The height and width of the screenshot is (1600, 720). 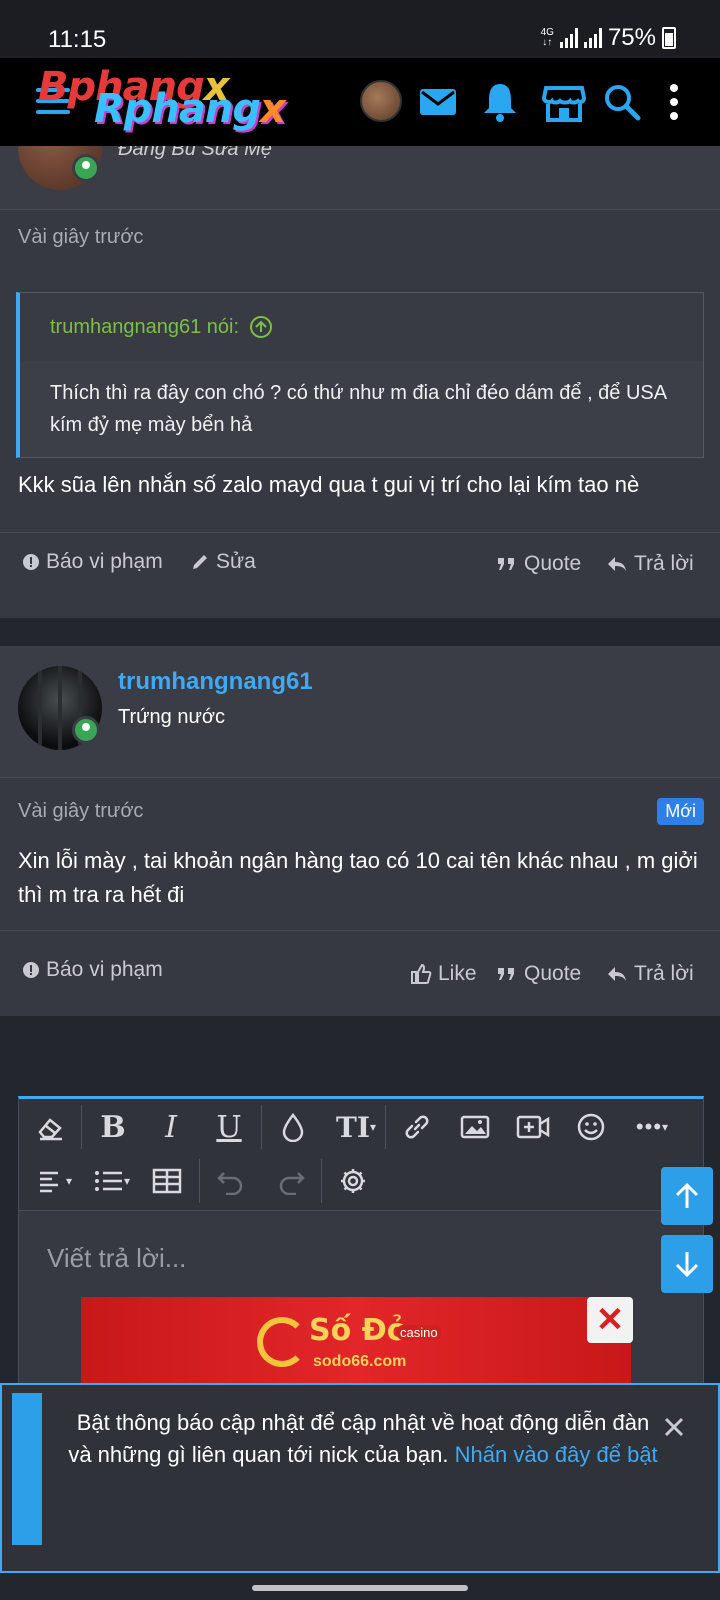 What do you see at coordinates (438, 102) in the screenshot?
I see `mail-icon` at bounding box center [438, 102].